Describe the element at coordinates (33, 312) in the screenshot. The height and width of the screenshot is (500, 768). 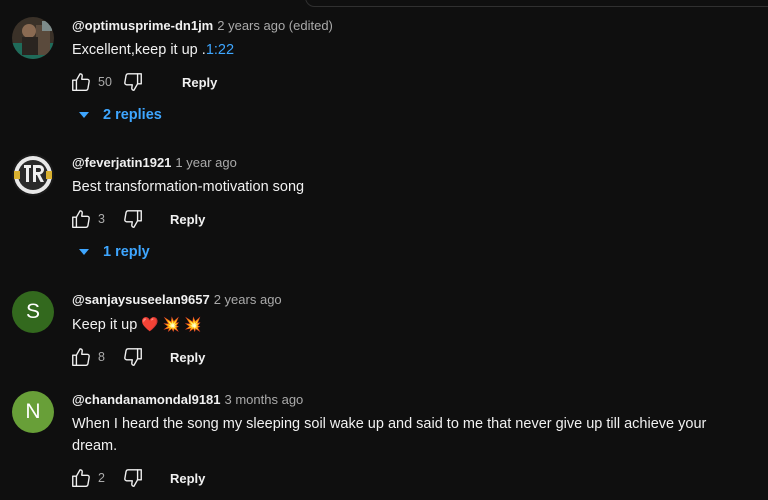
I see `avatar: S` at that location.